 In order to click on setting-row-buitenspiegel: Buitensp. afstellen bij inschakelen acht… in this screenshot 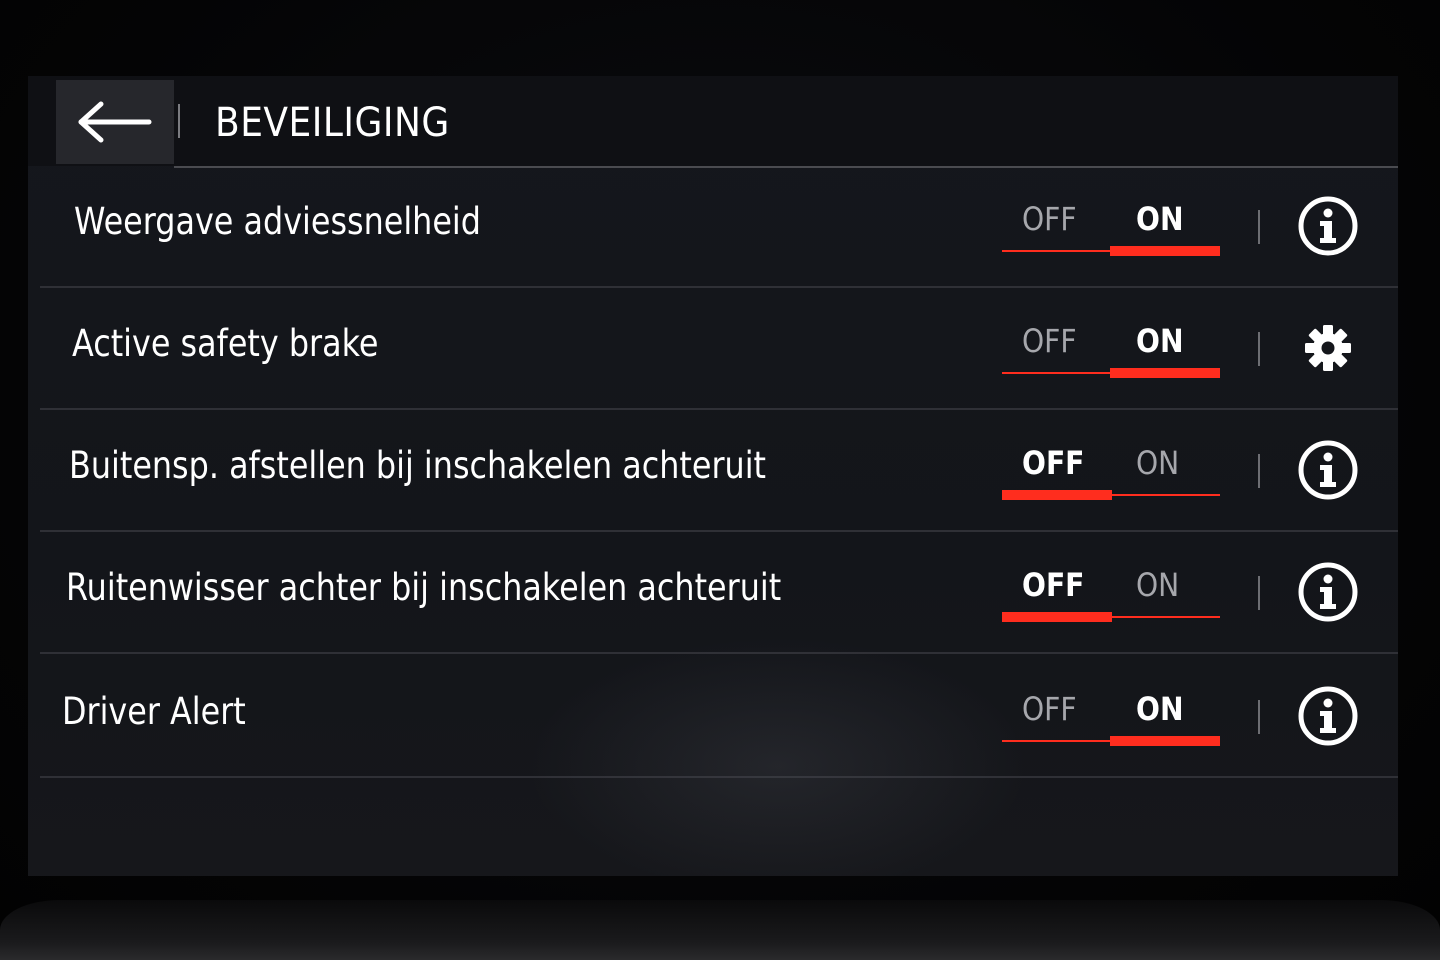, I will do `click(713, 472)`.